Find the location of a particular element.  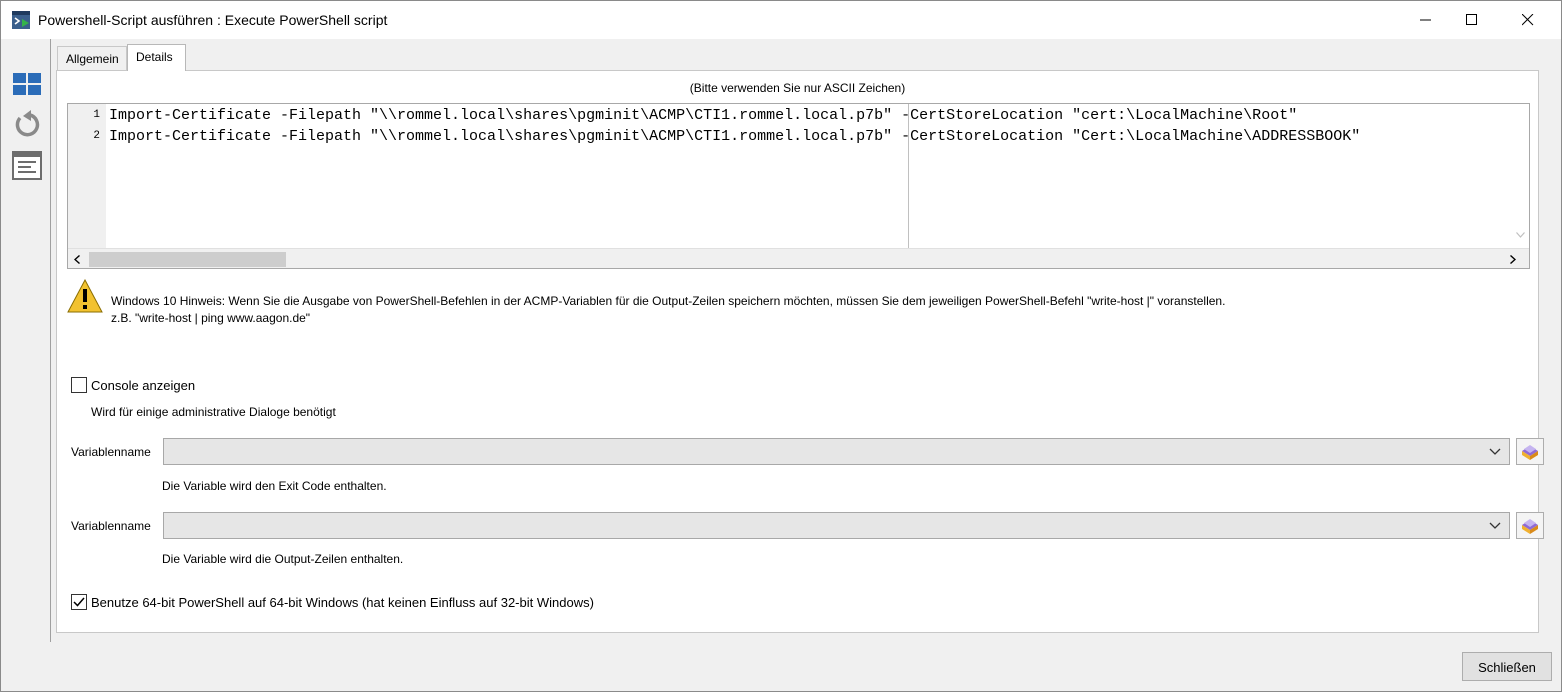

editor-vertical-scrollbar is located at coordinates (1520, 176).